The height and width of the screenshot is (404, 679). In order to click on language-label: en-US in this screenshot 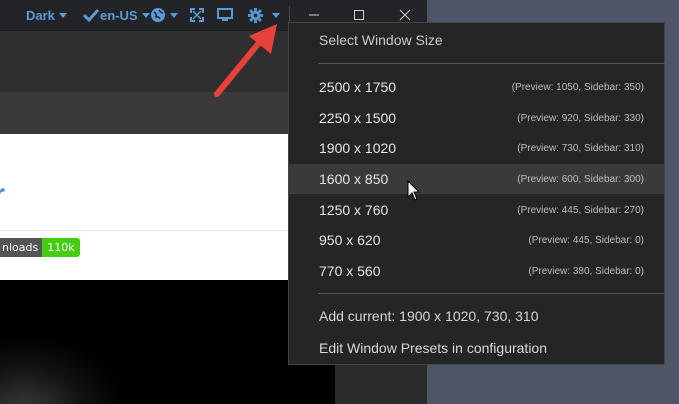, I will do `click(119, 15)`.